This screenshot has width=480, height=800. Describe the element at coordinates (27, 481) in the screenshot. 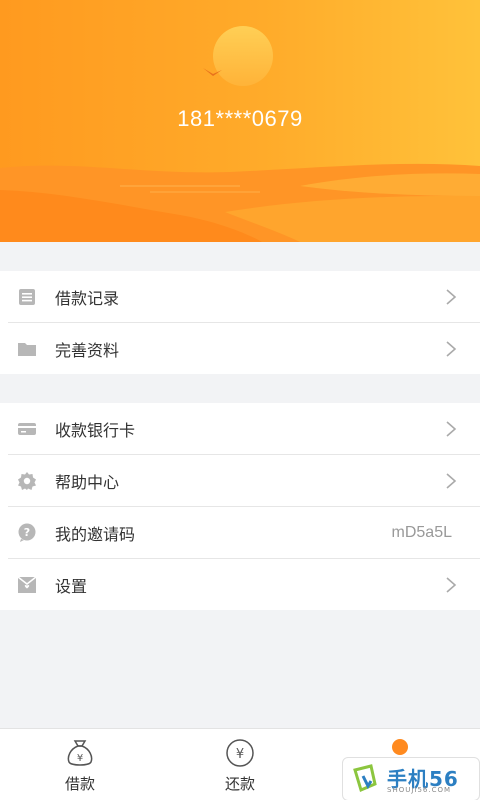

I see `gear-icon` at that location.